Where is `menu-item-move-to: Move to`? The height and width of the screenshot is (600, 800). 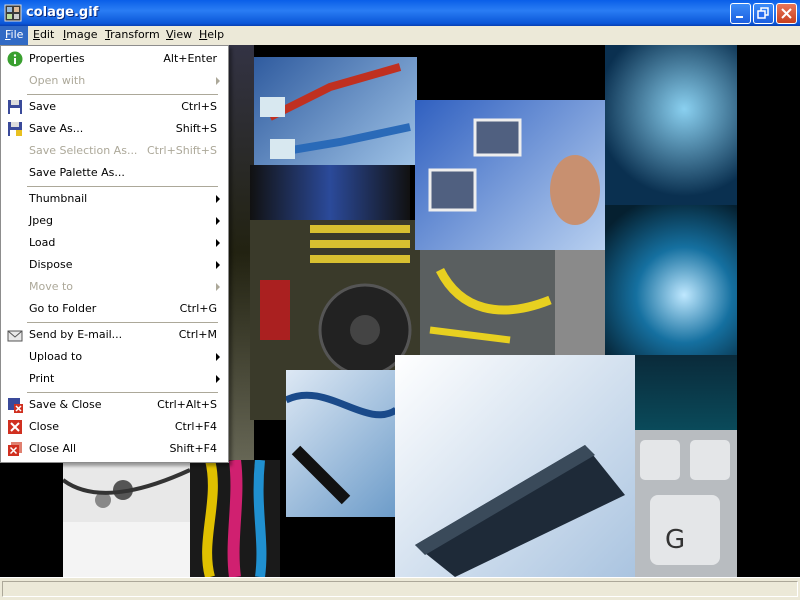 menu-item-move-to: Move to is located at coordinates (114, 287).